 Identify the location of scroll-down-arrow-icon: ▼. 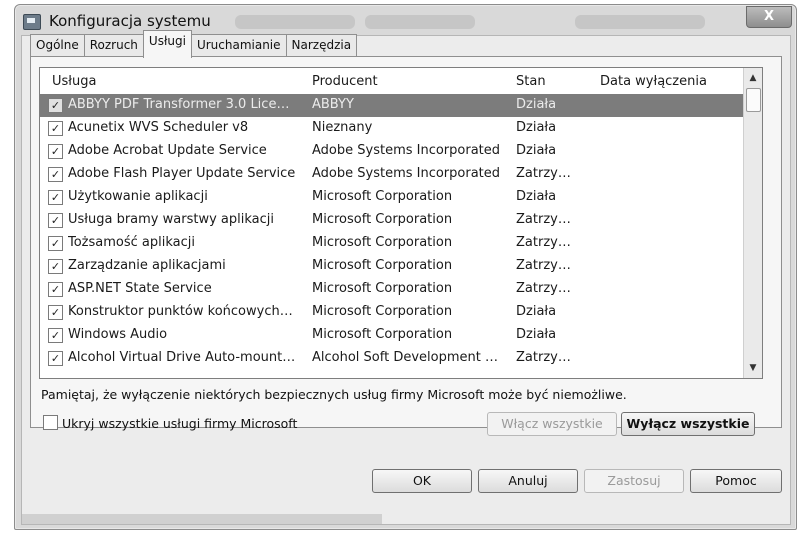
(753, 368).